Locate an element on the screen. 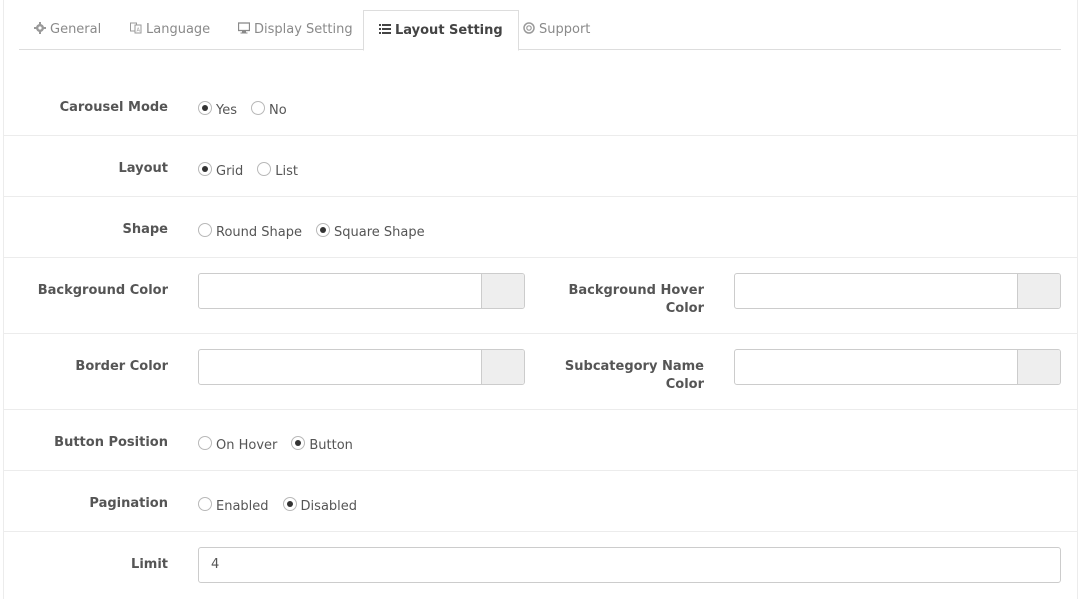 This screenshot has height=599, width=1081. tab-general: General is located at coordinates (67, 30).